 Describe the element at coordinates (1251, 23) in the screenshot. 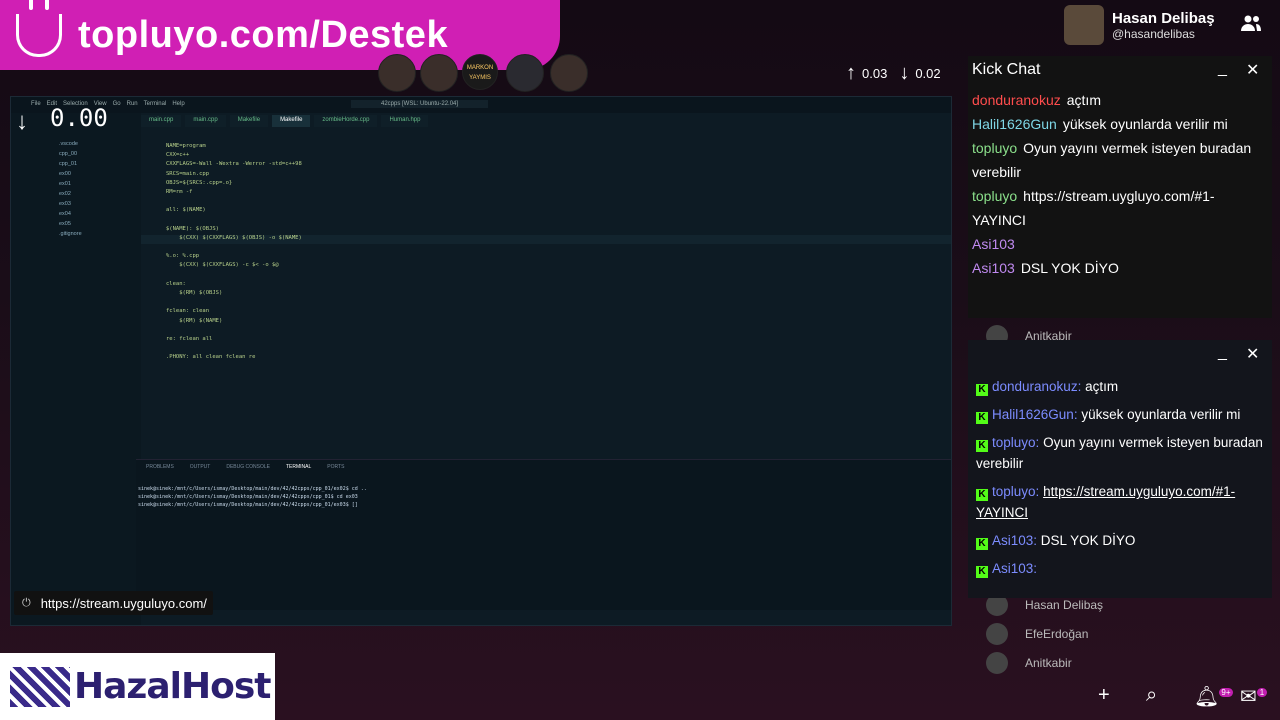

I see `users-icon` at that location.